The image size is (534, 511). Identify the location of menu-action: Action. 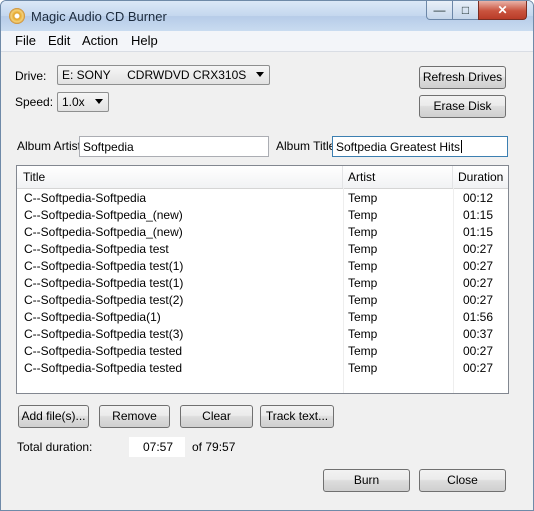
(100, 41).